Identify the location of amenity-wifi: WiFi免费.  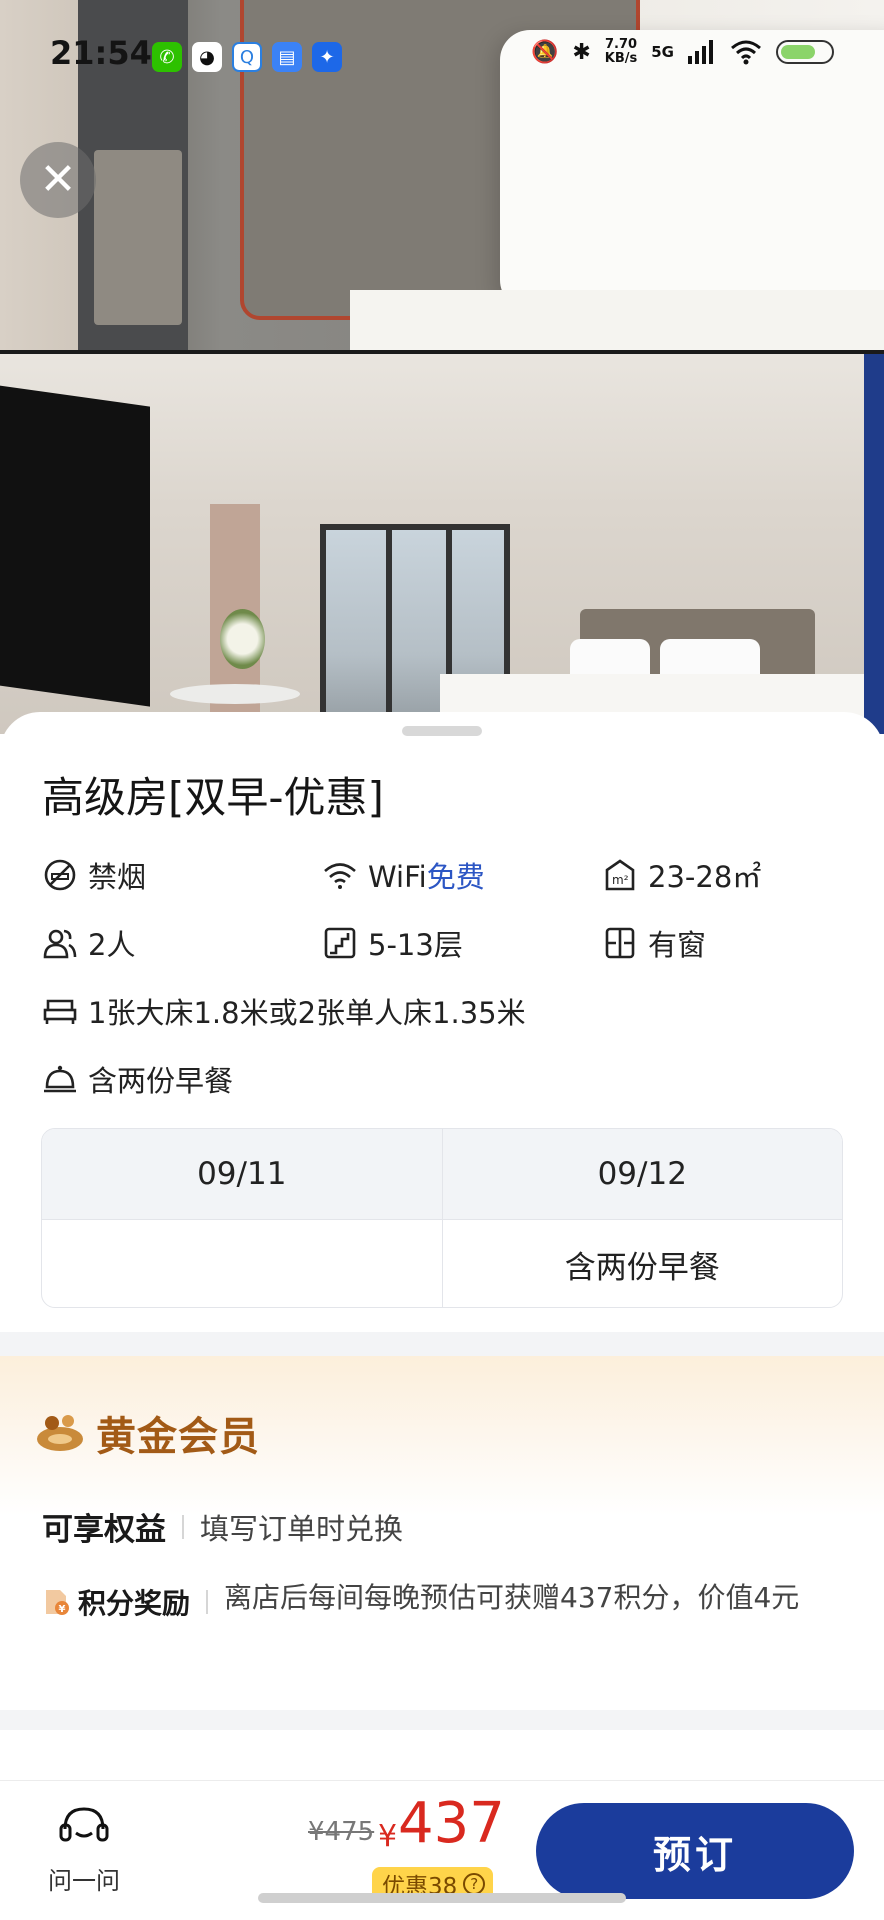
(403, 875).